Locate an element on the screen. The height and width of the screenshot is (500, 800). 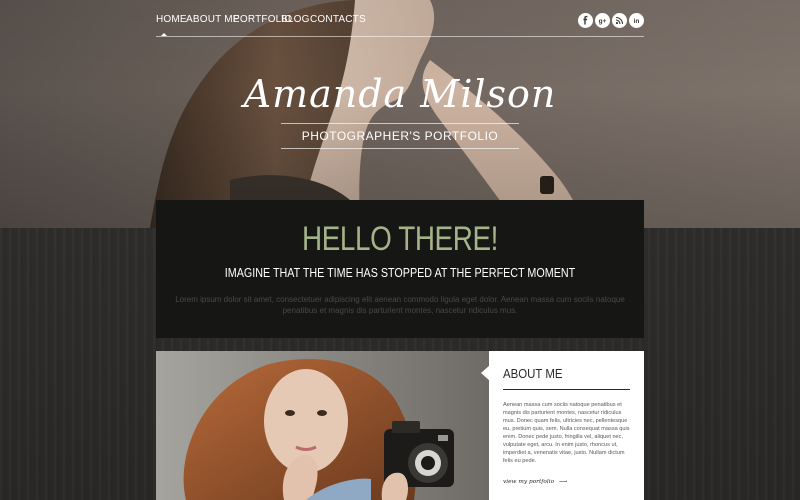
nav-item-about-me: ABOUT ME is located at coordinates (213, 19).